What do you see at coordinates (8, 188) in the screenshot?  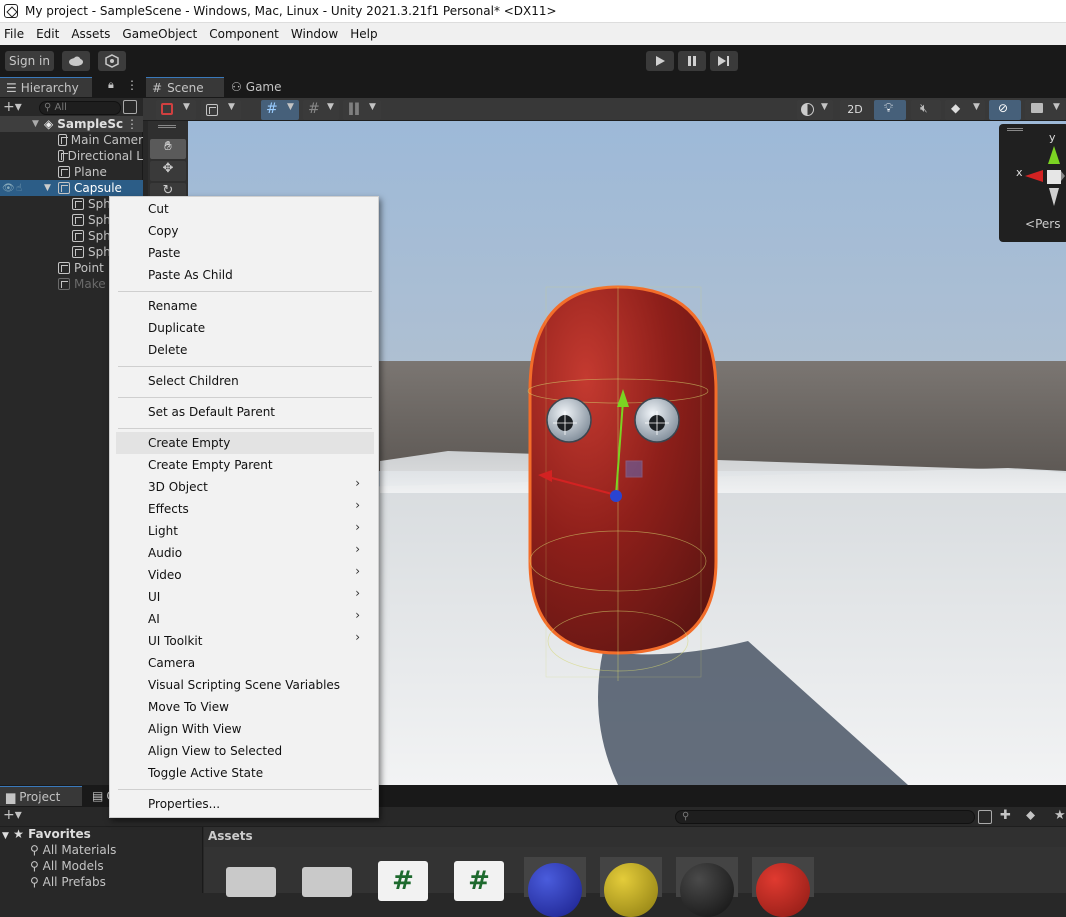 I see `visibility-eye-icon: 👁︎` at bounding box center [8, 188].